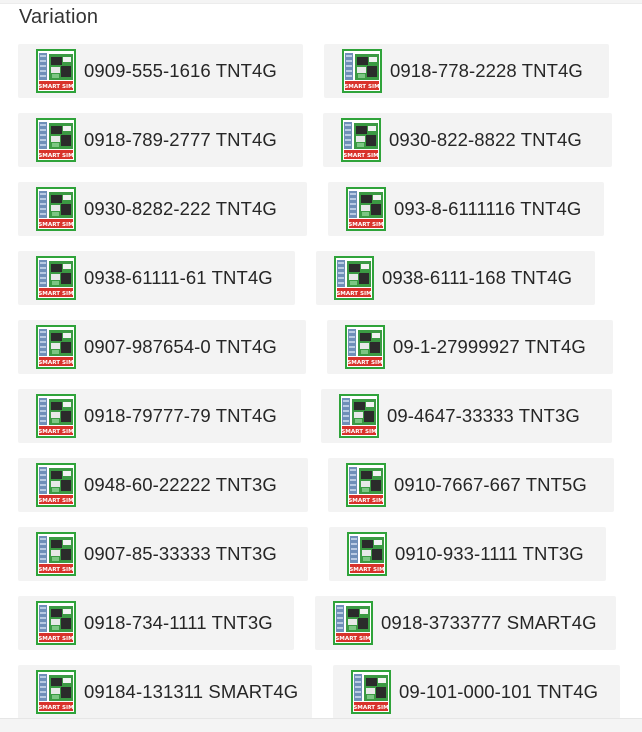 The width and height of the screenshot is (642, 732). I want to click on variation-option: SMART SIM 0918-79777-79 TNT4G, so click(159, 416).